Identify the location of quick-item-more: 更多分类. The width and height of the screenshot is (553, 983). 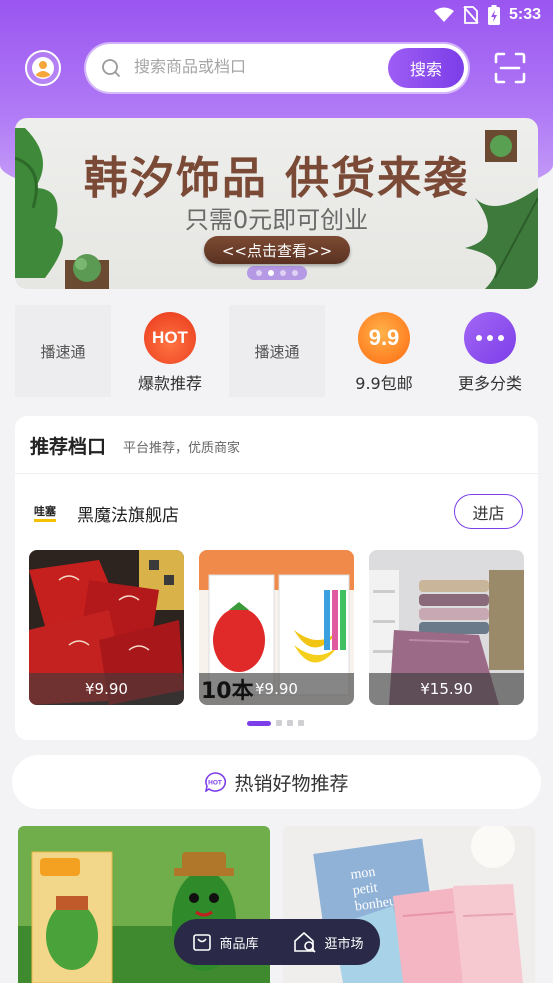
(490, 351).